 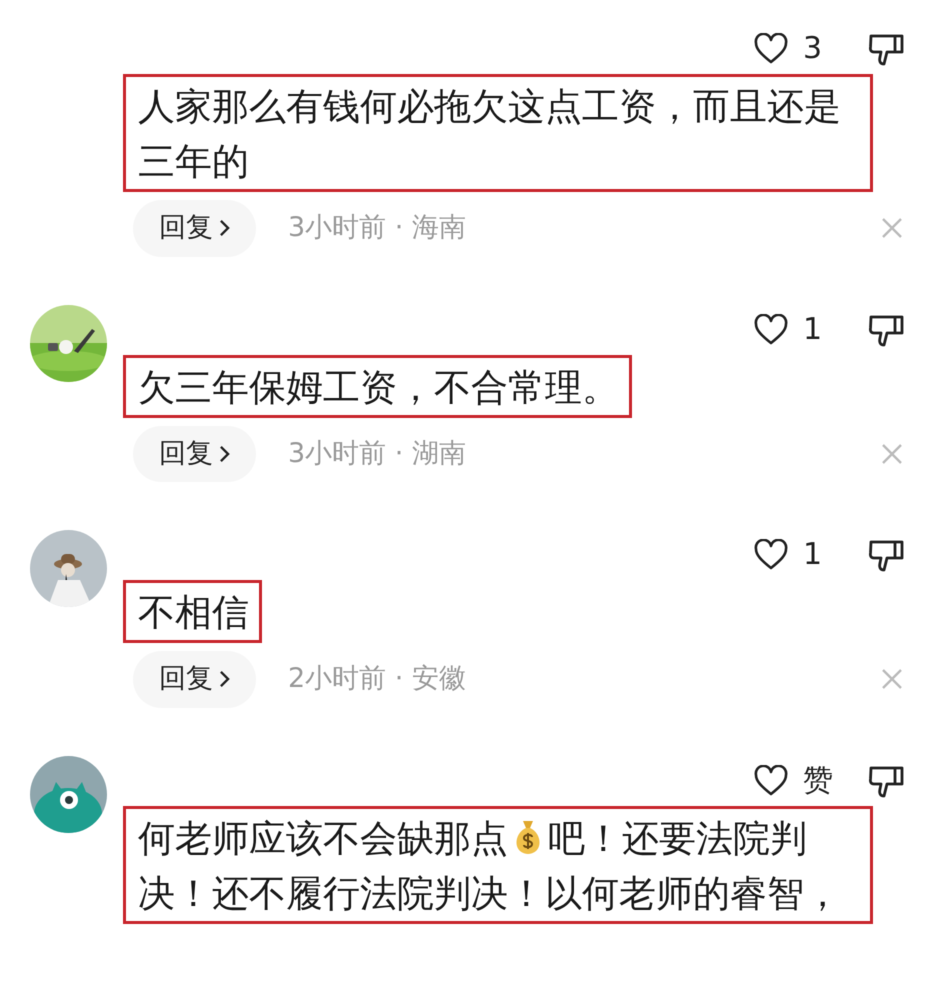 I want to click on comment-text: 何老师应该不会缺那点, so click(x=323, y=839).